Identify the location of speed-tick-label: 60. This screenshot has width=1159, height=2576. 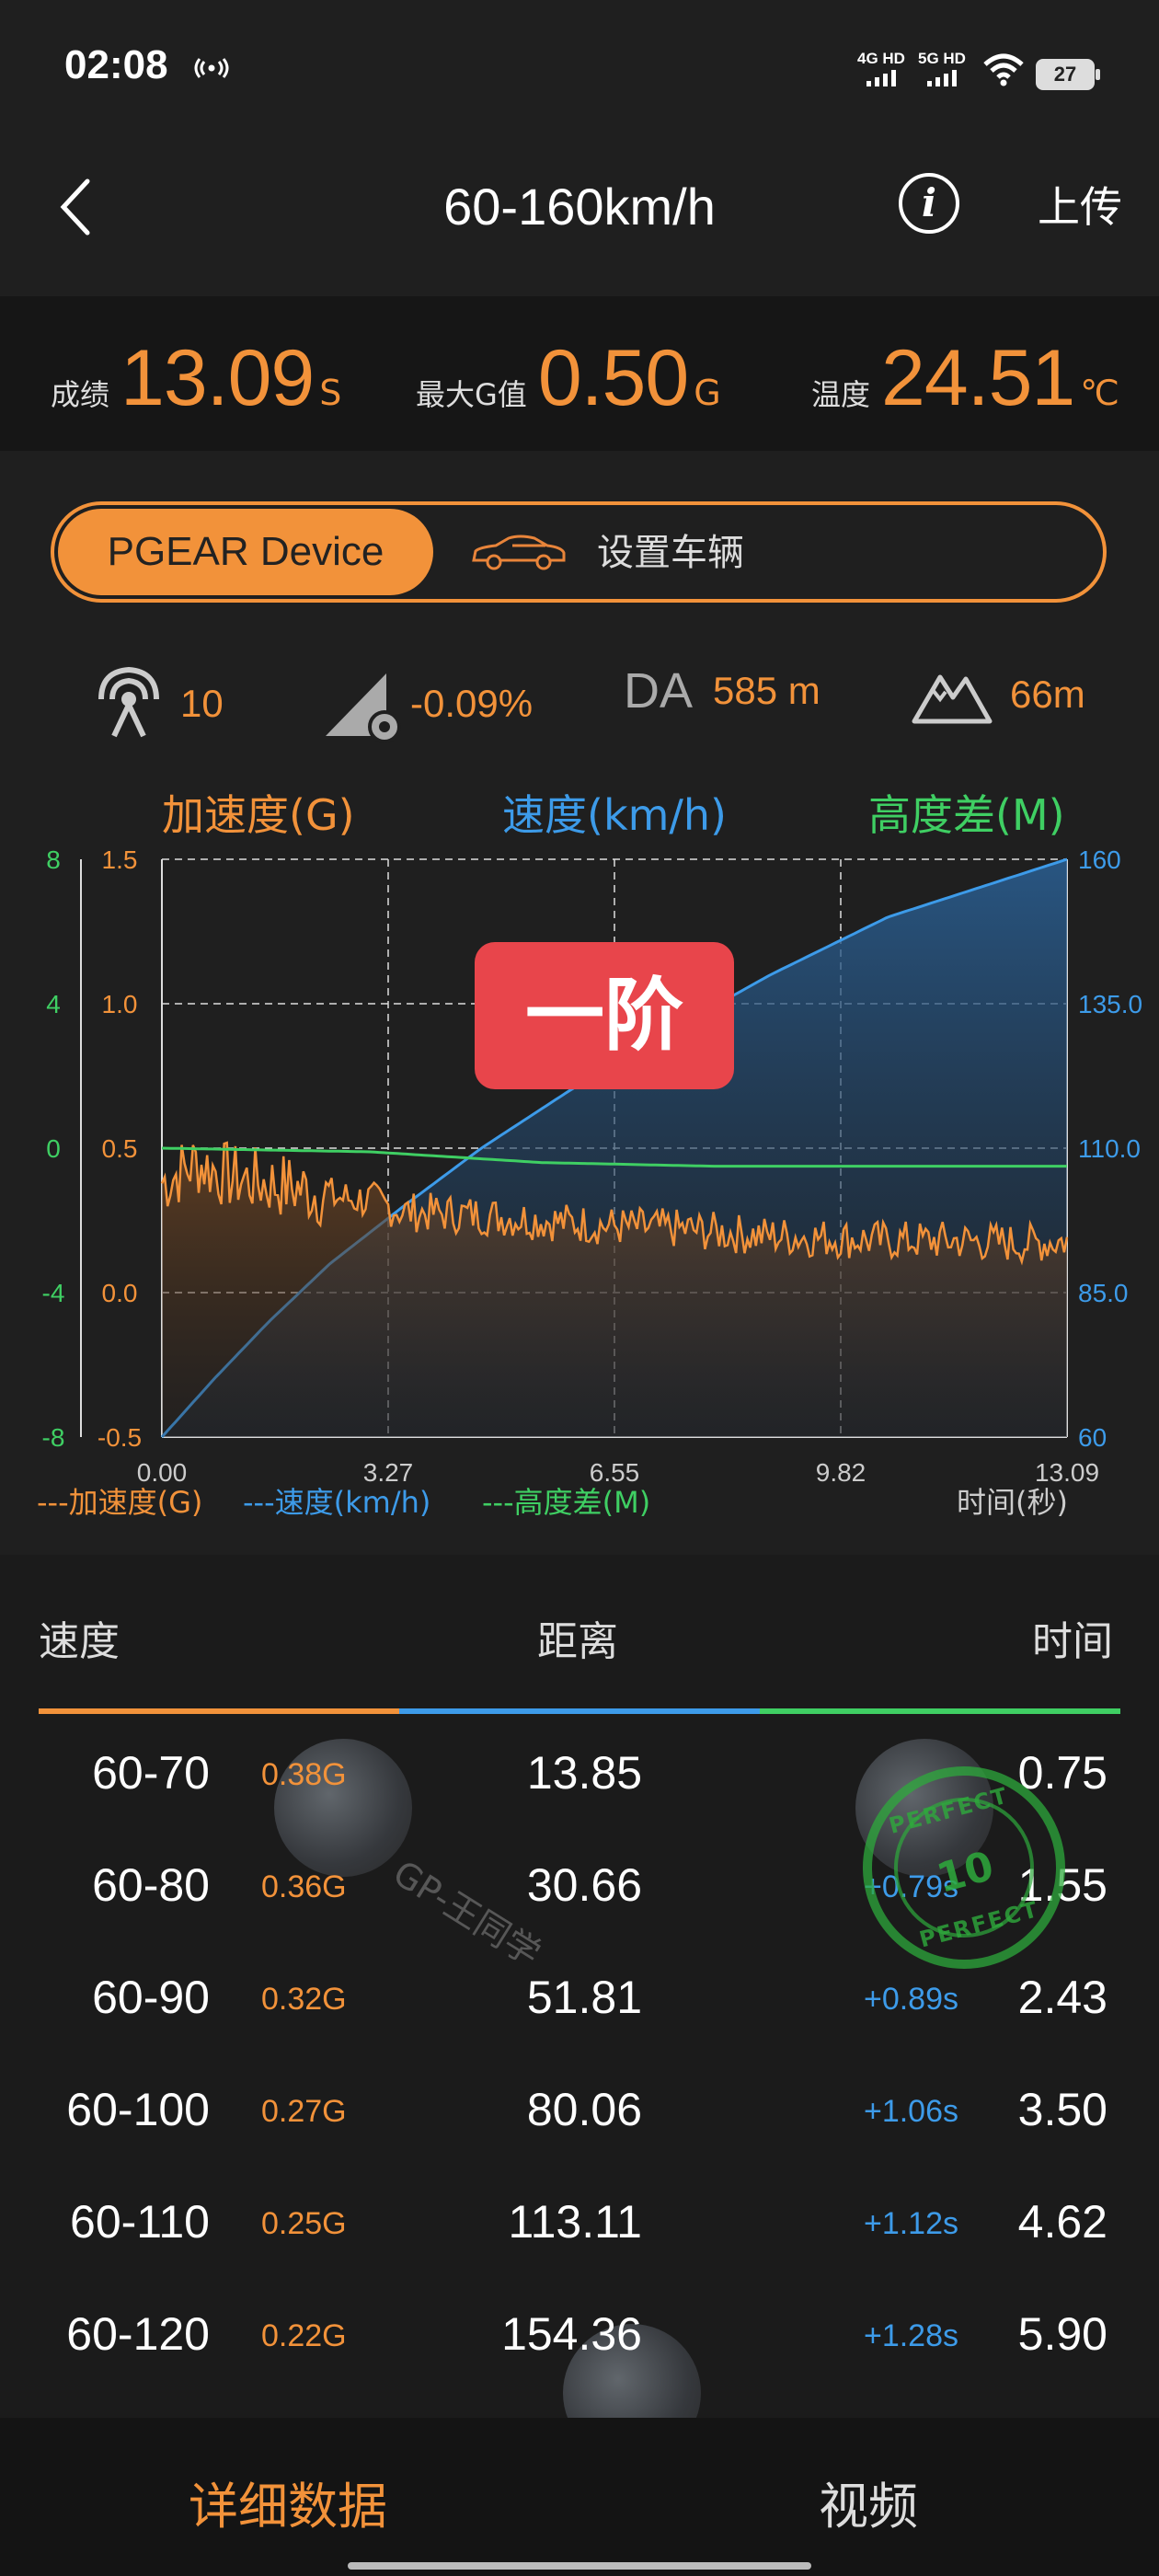
(1092, 1437).